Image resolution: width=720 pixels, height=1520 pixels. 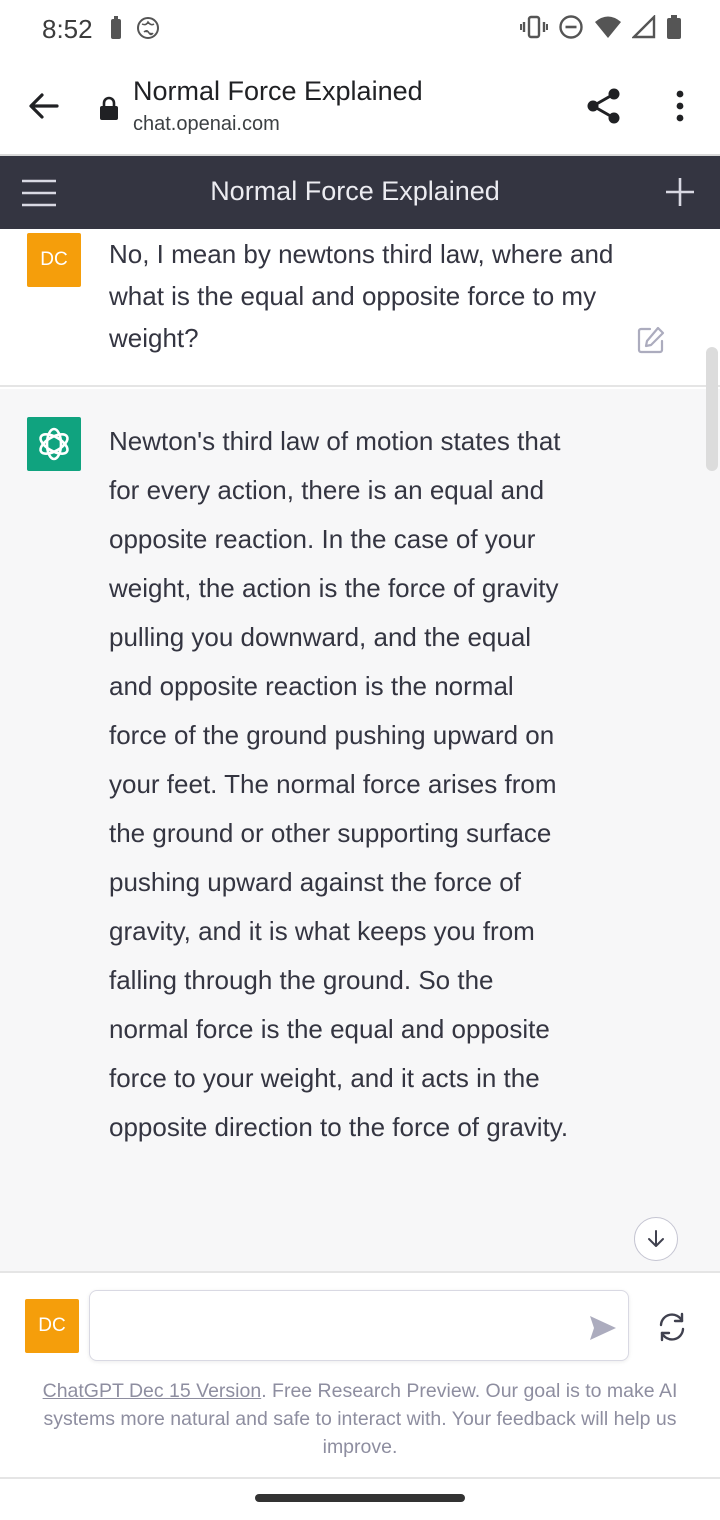 I want to click on page-title: Normal Force Explained, so click(x=278, y=91).